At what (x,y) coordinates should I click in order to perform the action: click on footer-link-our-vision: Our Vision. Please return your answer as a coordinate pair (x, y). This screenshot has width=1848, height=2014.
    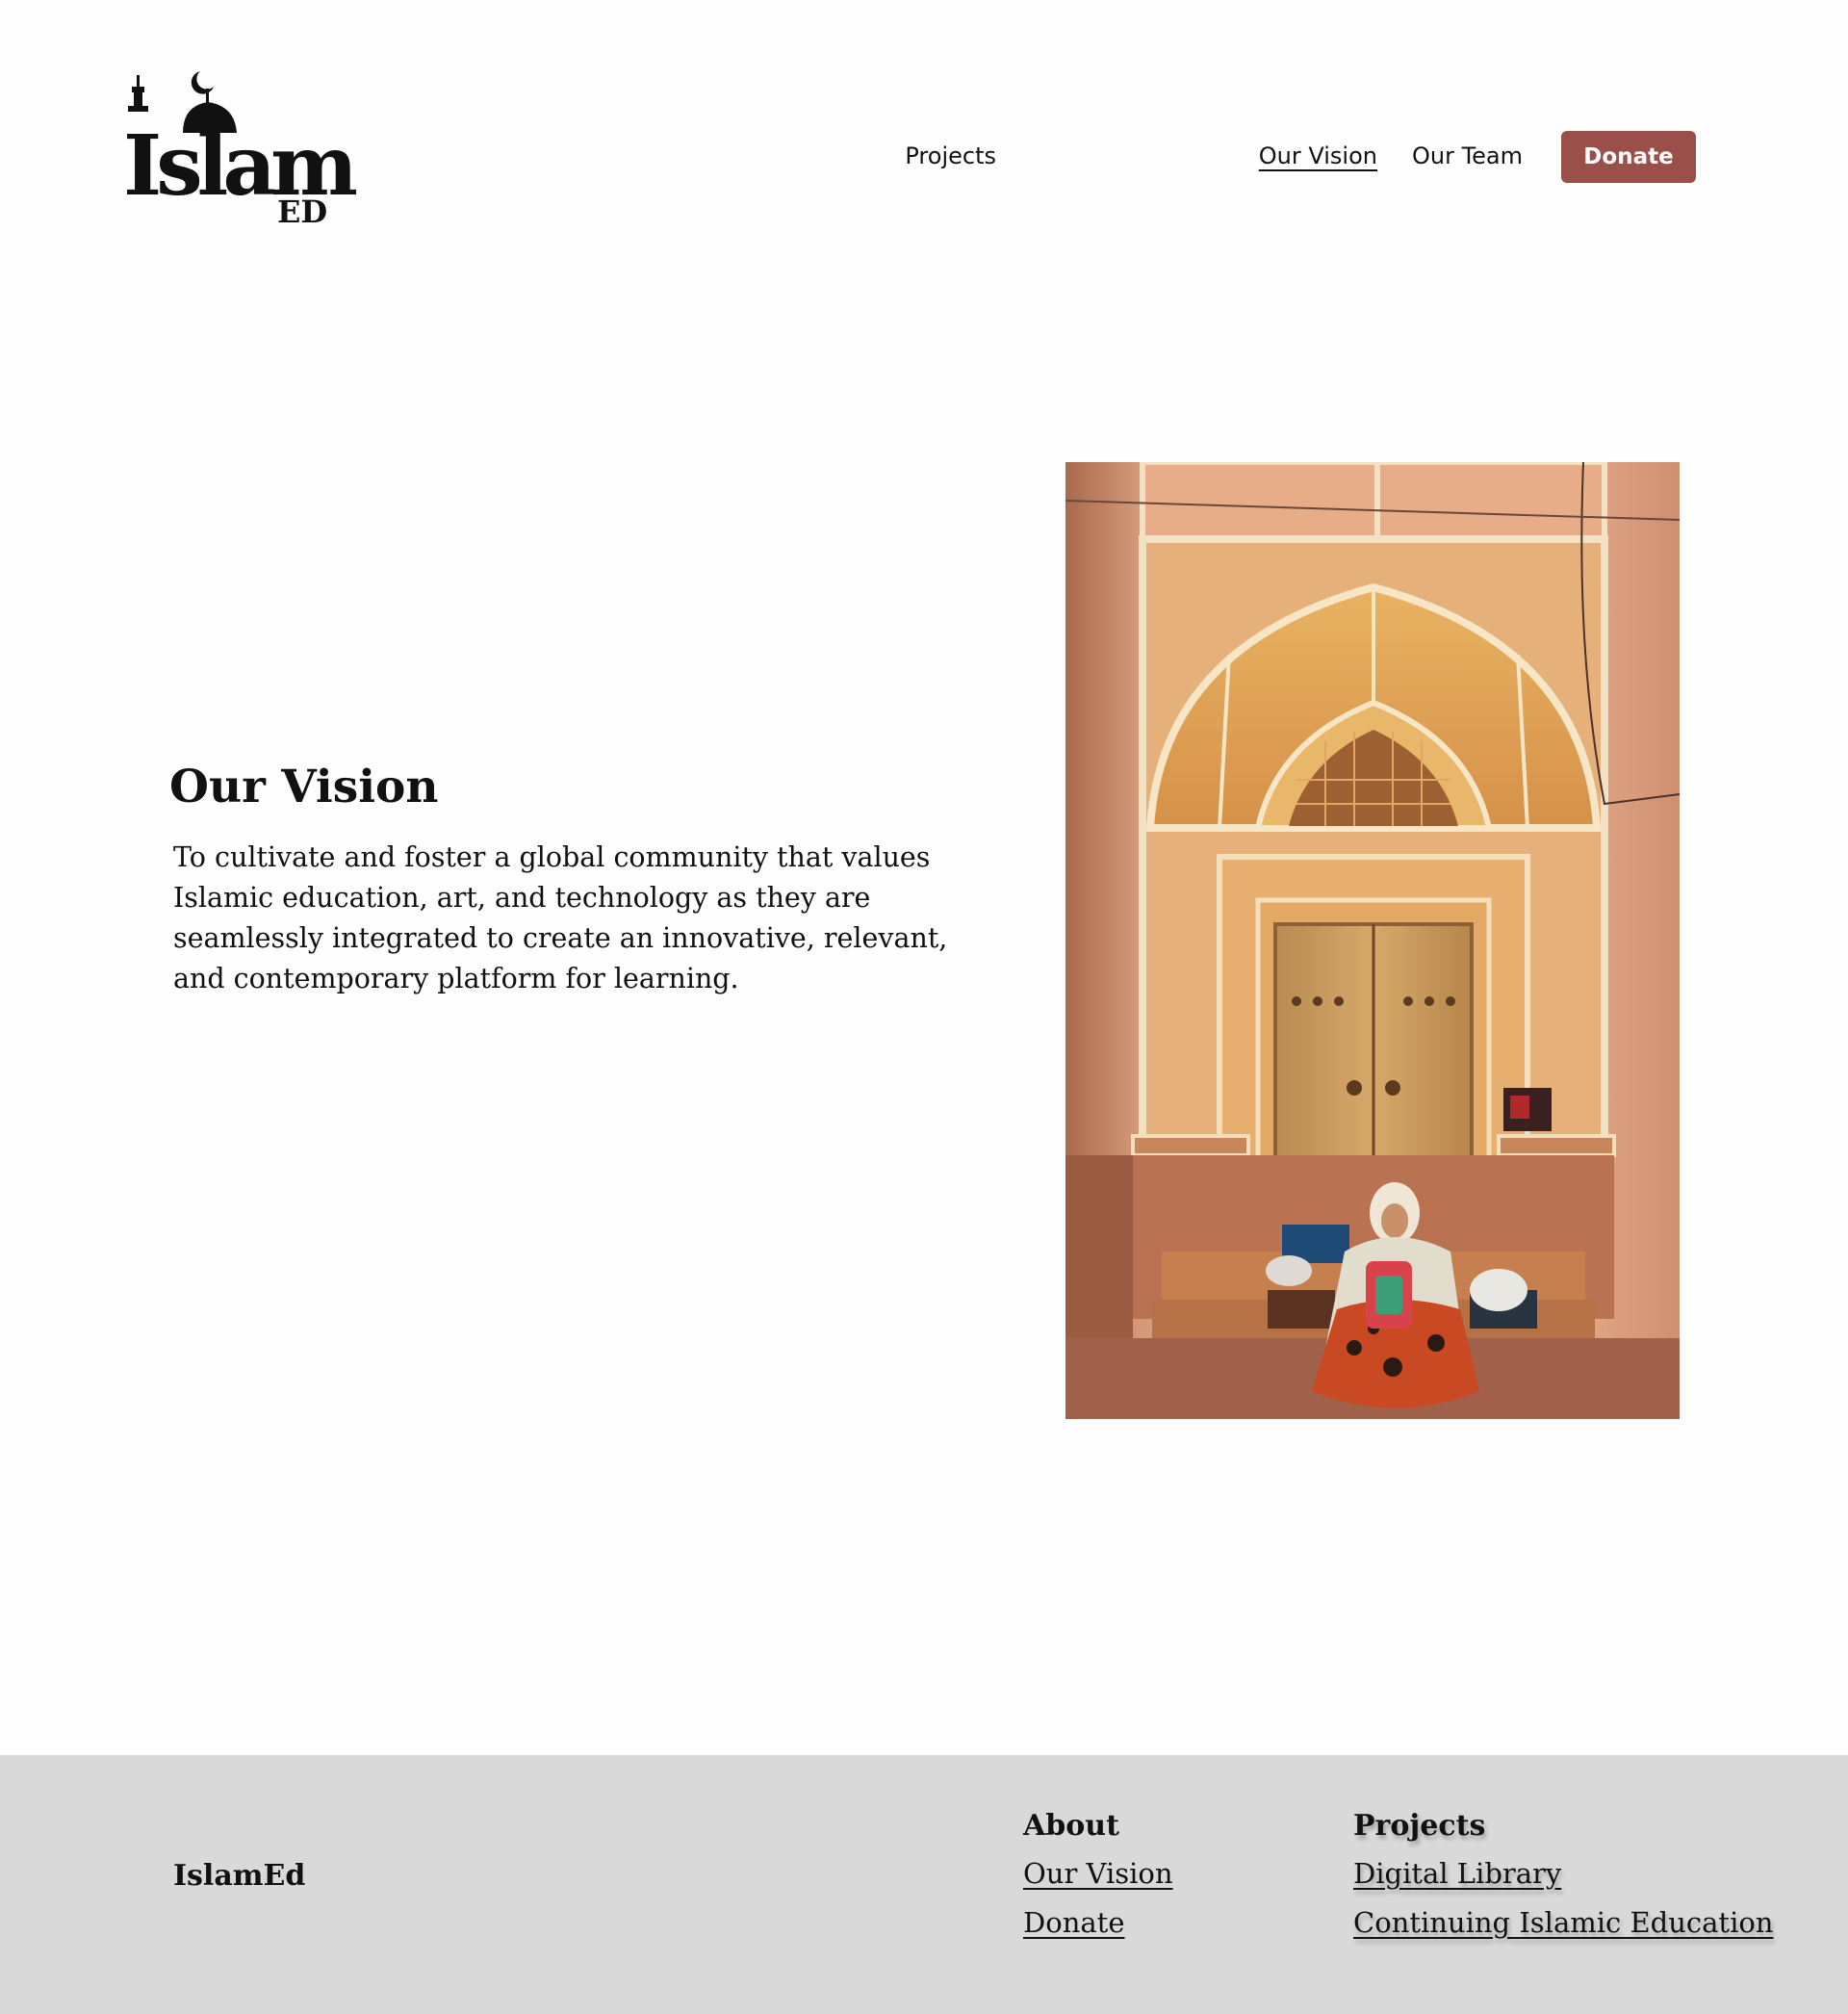
    Looking at the image, I should click on (1098, 1881).